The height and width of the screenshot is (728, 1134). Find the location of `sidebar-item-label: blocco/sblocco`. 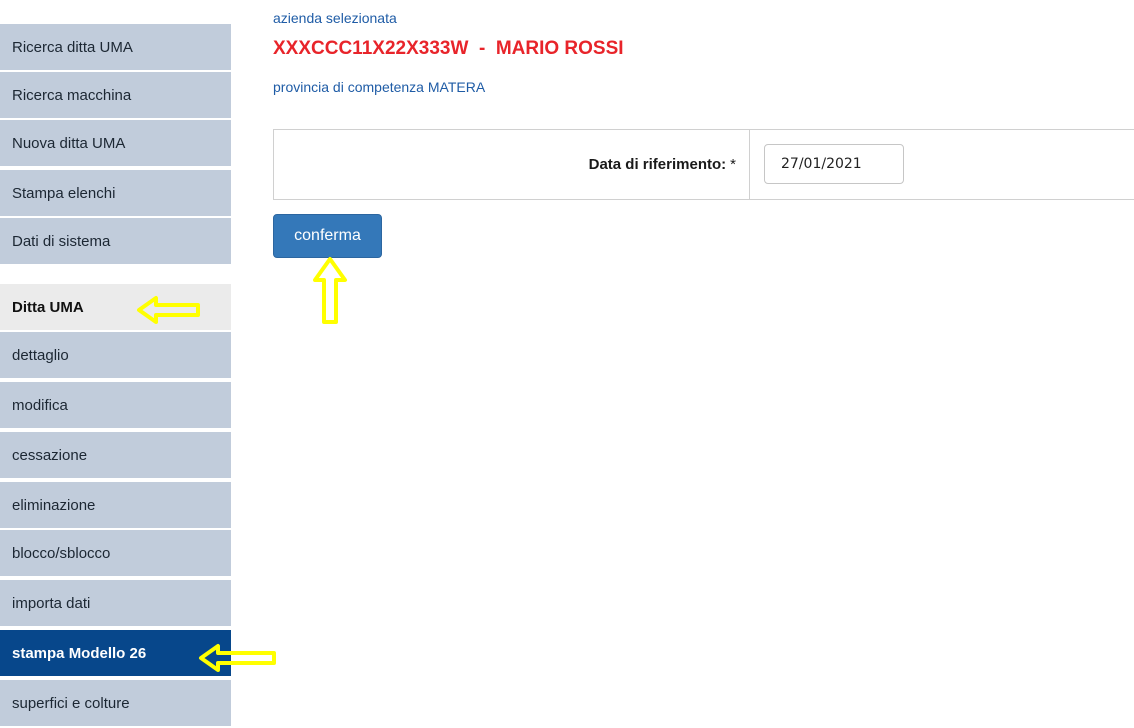

sidebar-item-label: blocco/sblocco is located at coordinates (61, 553).